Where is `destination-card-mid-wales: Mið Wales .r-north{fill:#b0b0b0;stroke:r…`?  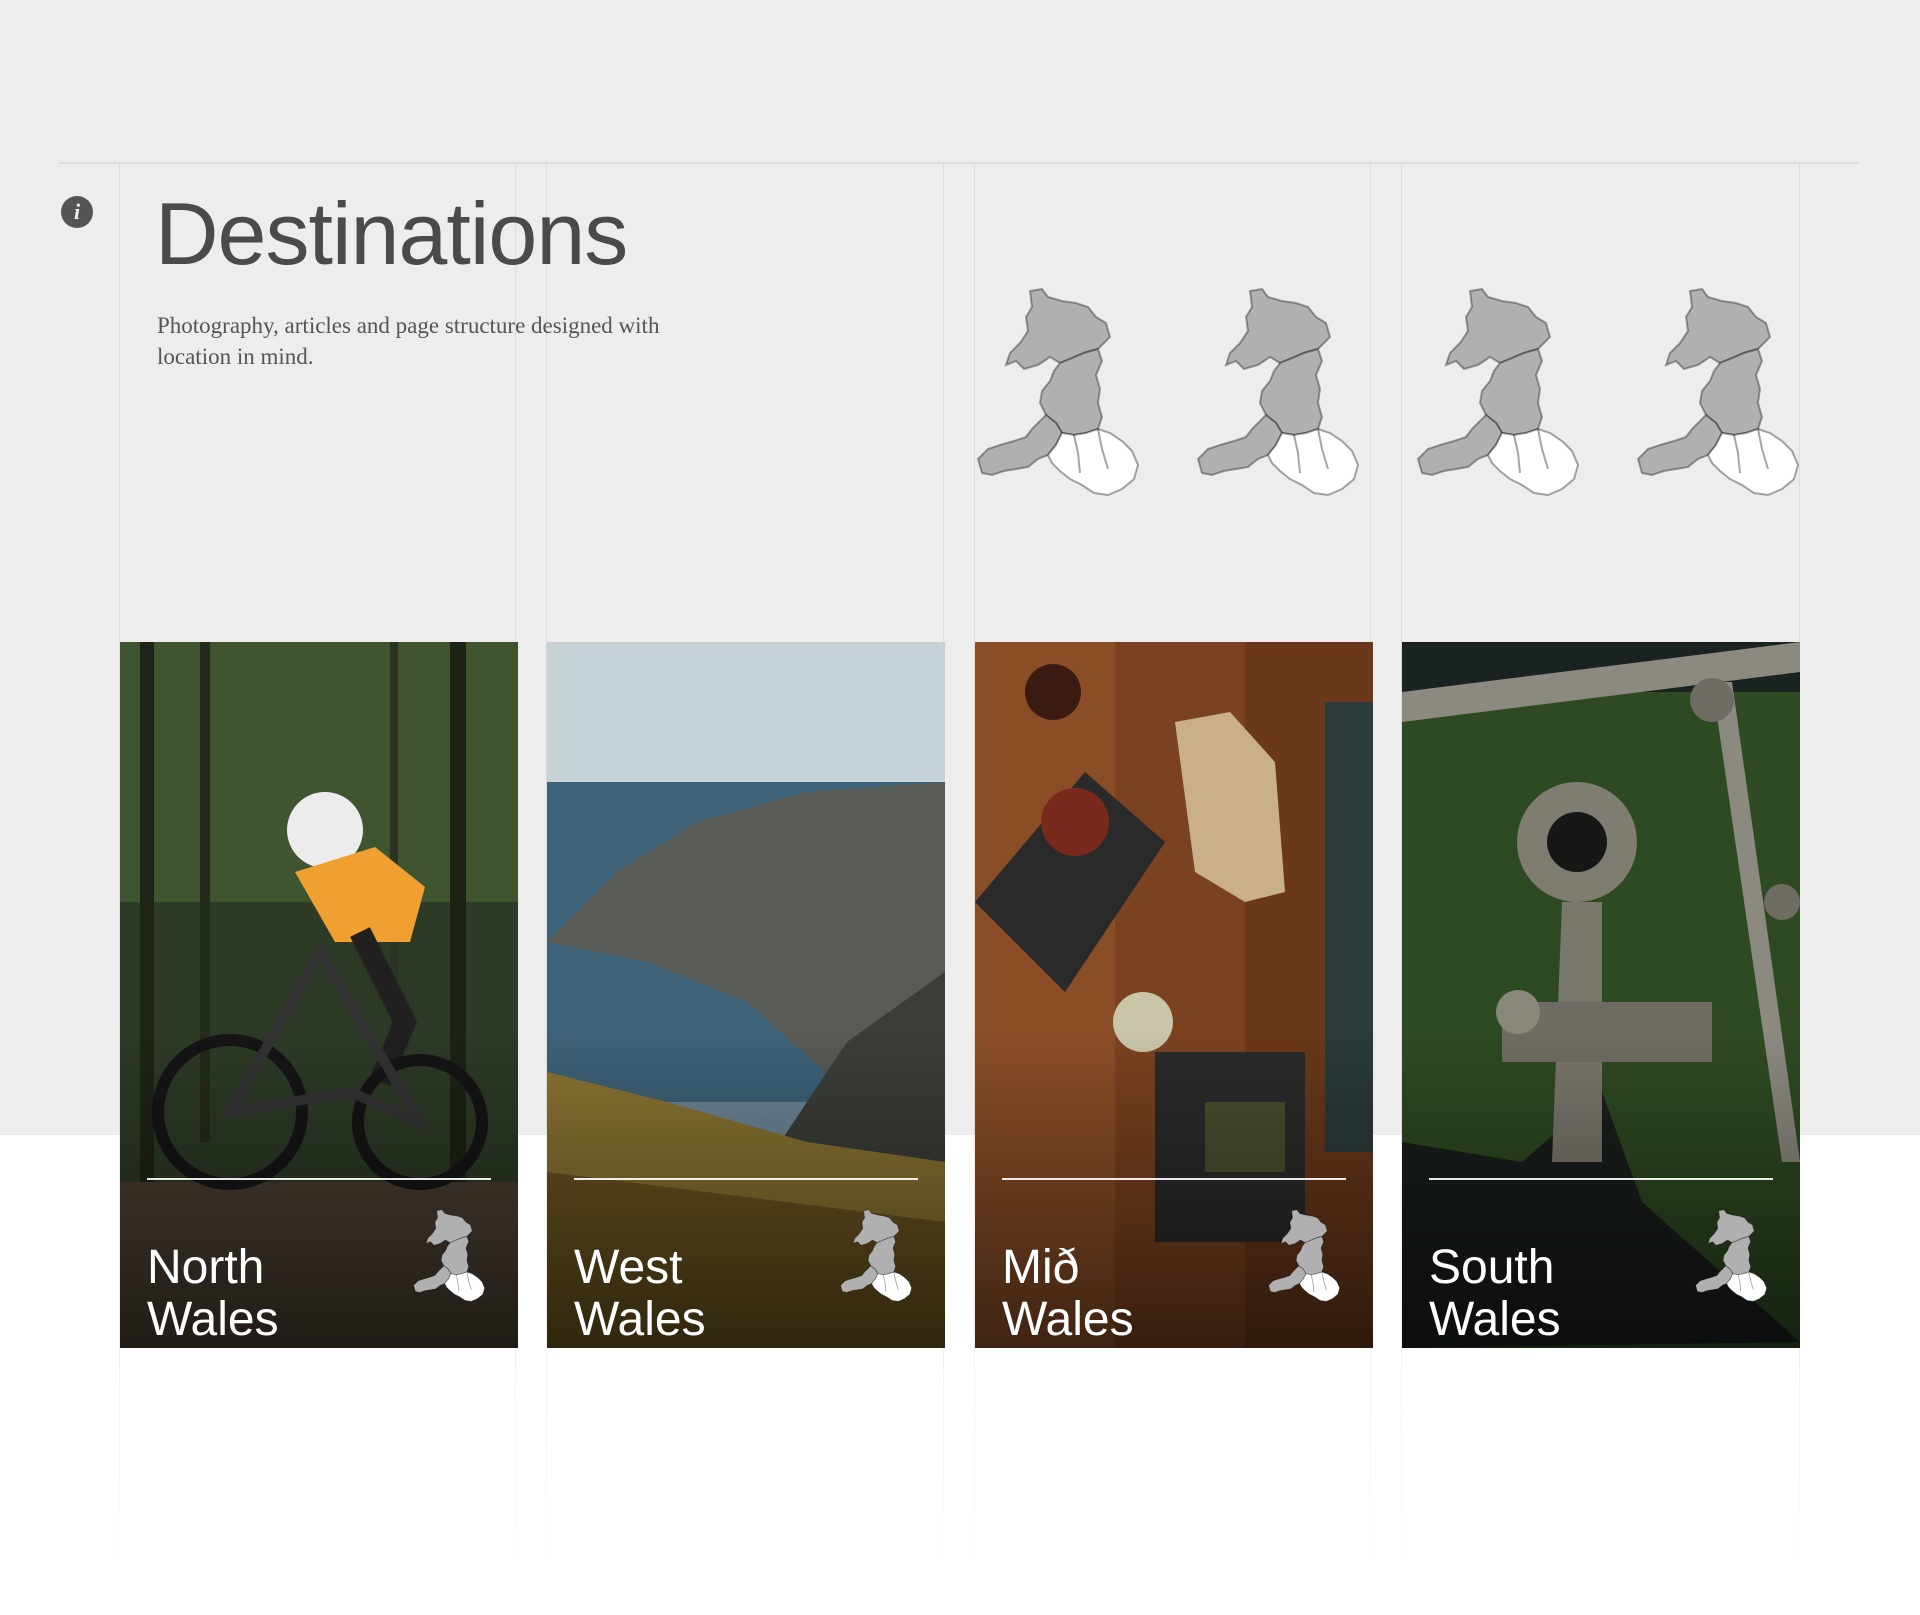 destination-card-mid-wales: Mið Wales .r-north{fill:#b0b0b0;stroke:r… is located at coordinates (1174, 995).